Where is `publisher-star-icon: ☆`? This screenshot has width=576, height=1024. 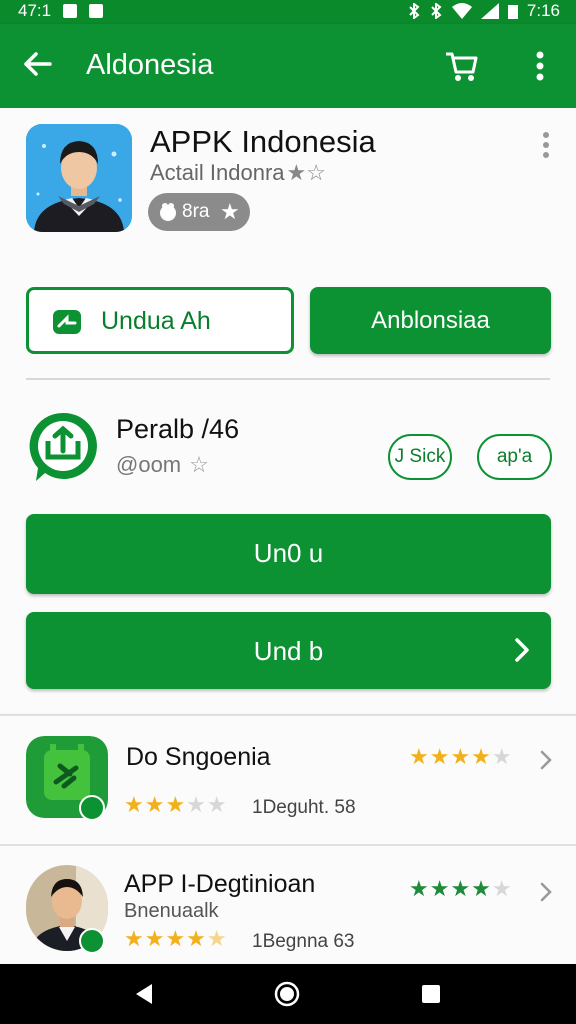 publisher-star-icon: ☆ is located at coordinates (199, 464).